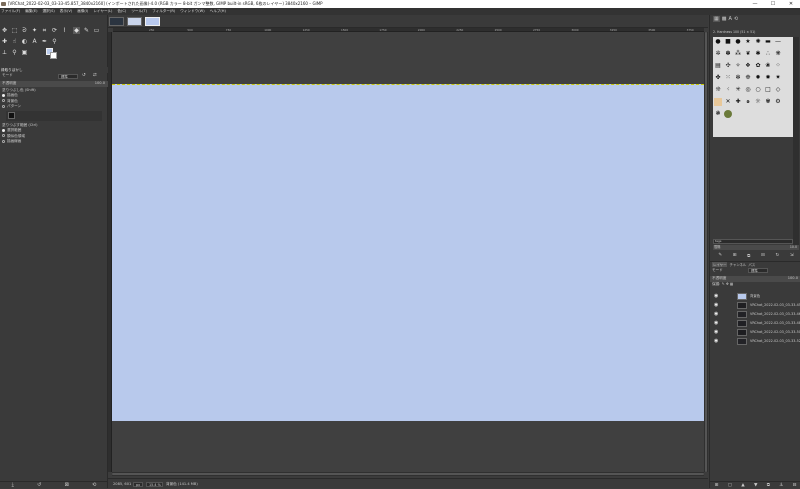  Describe the element at coordinates (12, 101) in the screenshot. I see `fill-type-bg: 背景色` at that location.